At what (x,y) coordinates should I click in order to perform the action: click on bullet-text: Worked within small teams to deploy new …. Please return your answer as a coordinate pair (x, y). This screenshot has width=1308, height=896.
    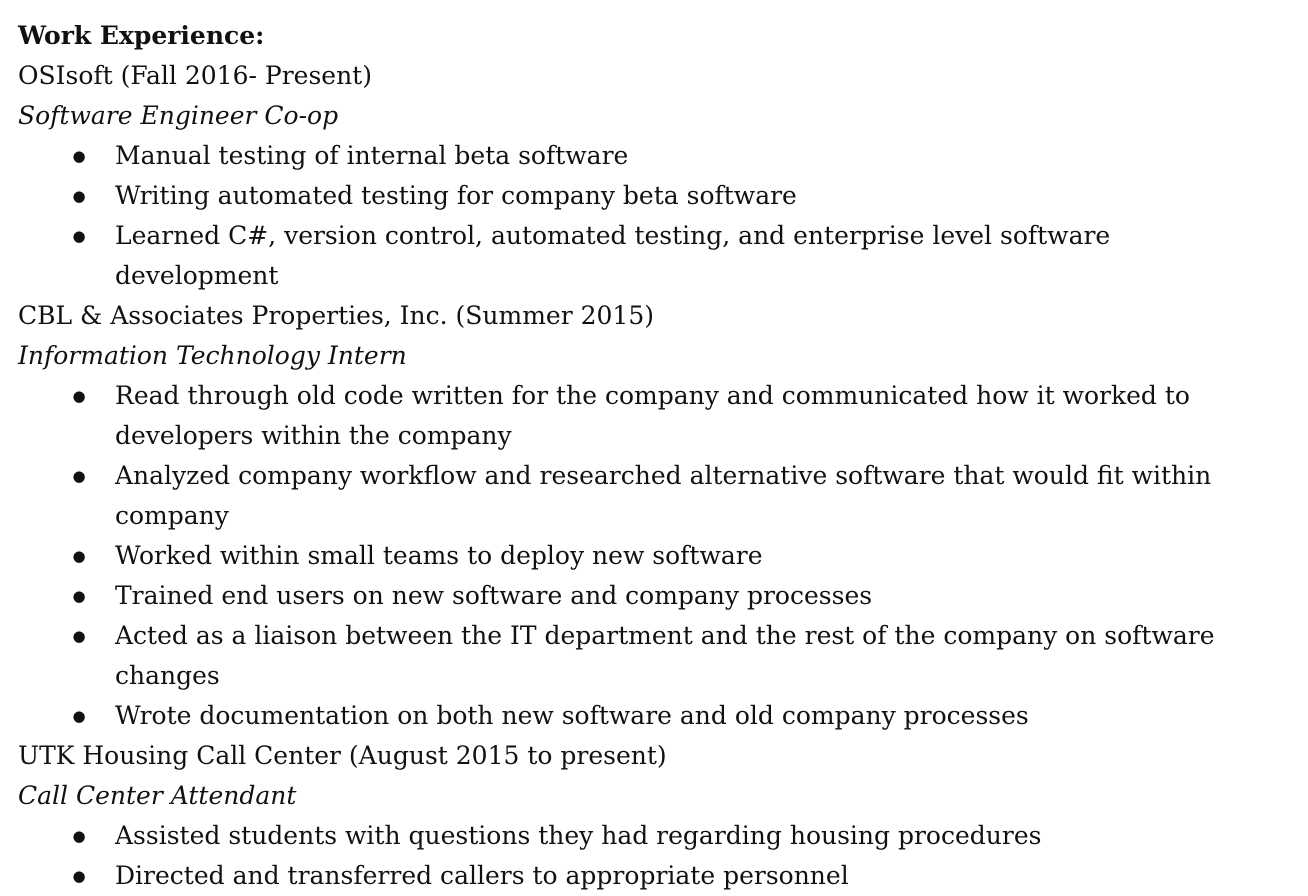
    Looking at the image, I should click on (439, 555).